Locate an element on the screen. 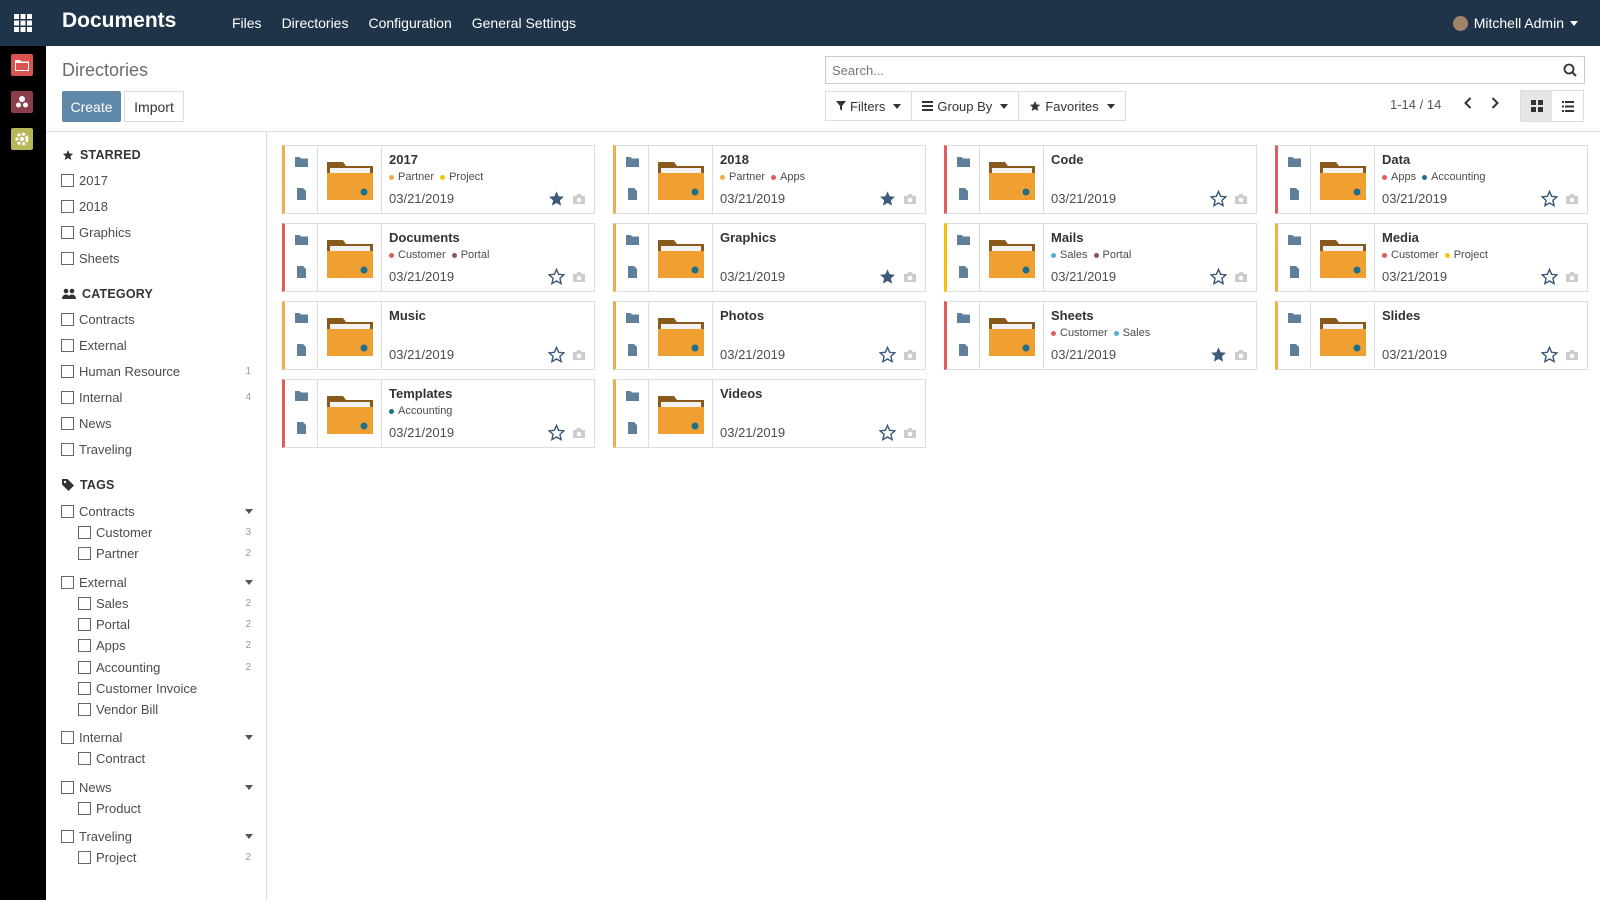 The image size is (1600, 900). rail-app-documents is located at coordinates (22, 65).